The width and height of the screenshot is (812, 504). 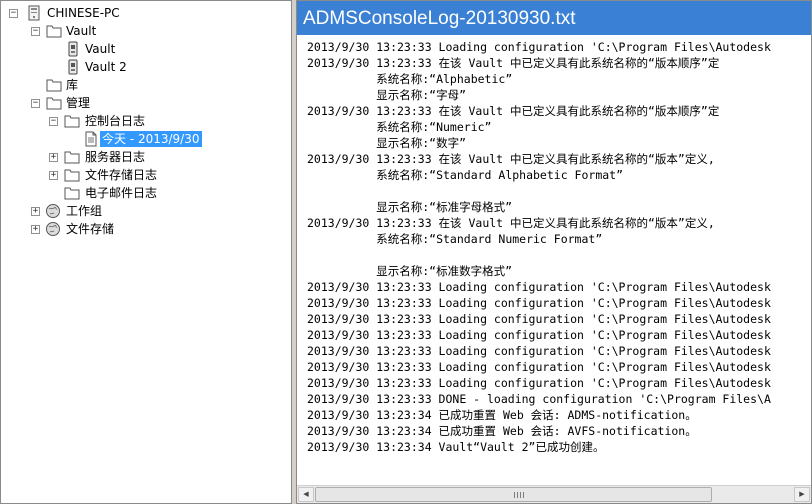 What do you see at coordinates (78, 103) in the screenshot?
I see `tree-item-label: 管理` at bounding box center [78, 103].